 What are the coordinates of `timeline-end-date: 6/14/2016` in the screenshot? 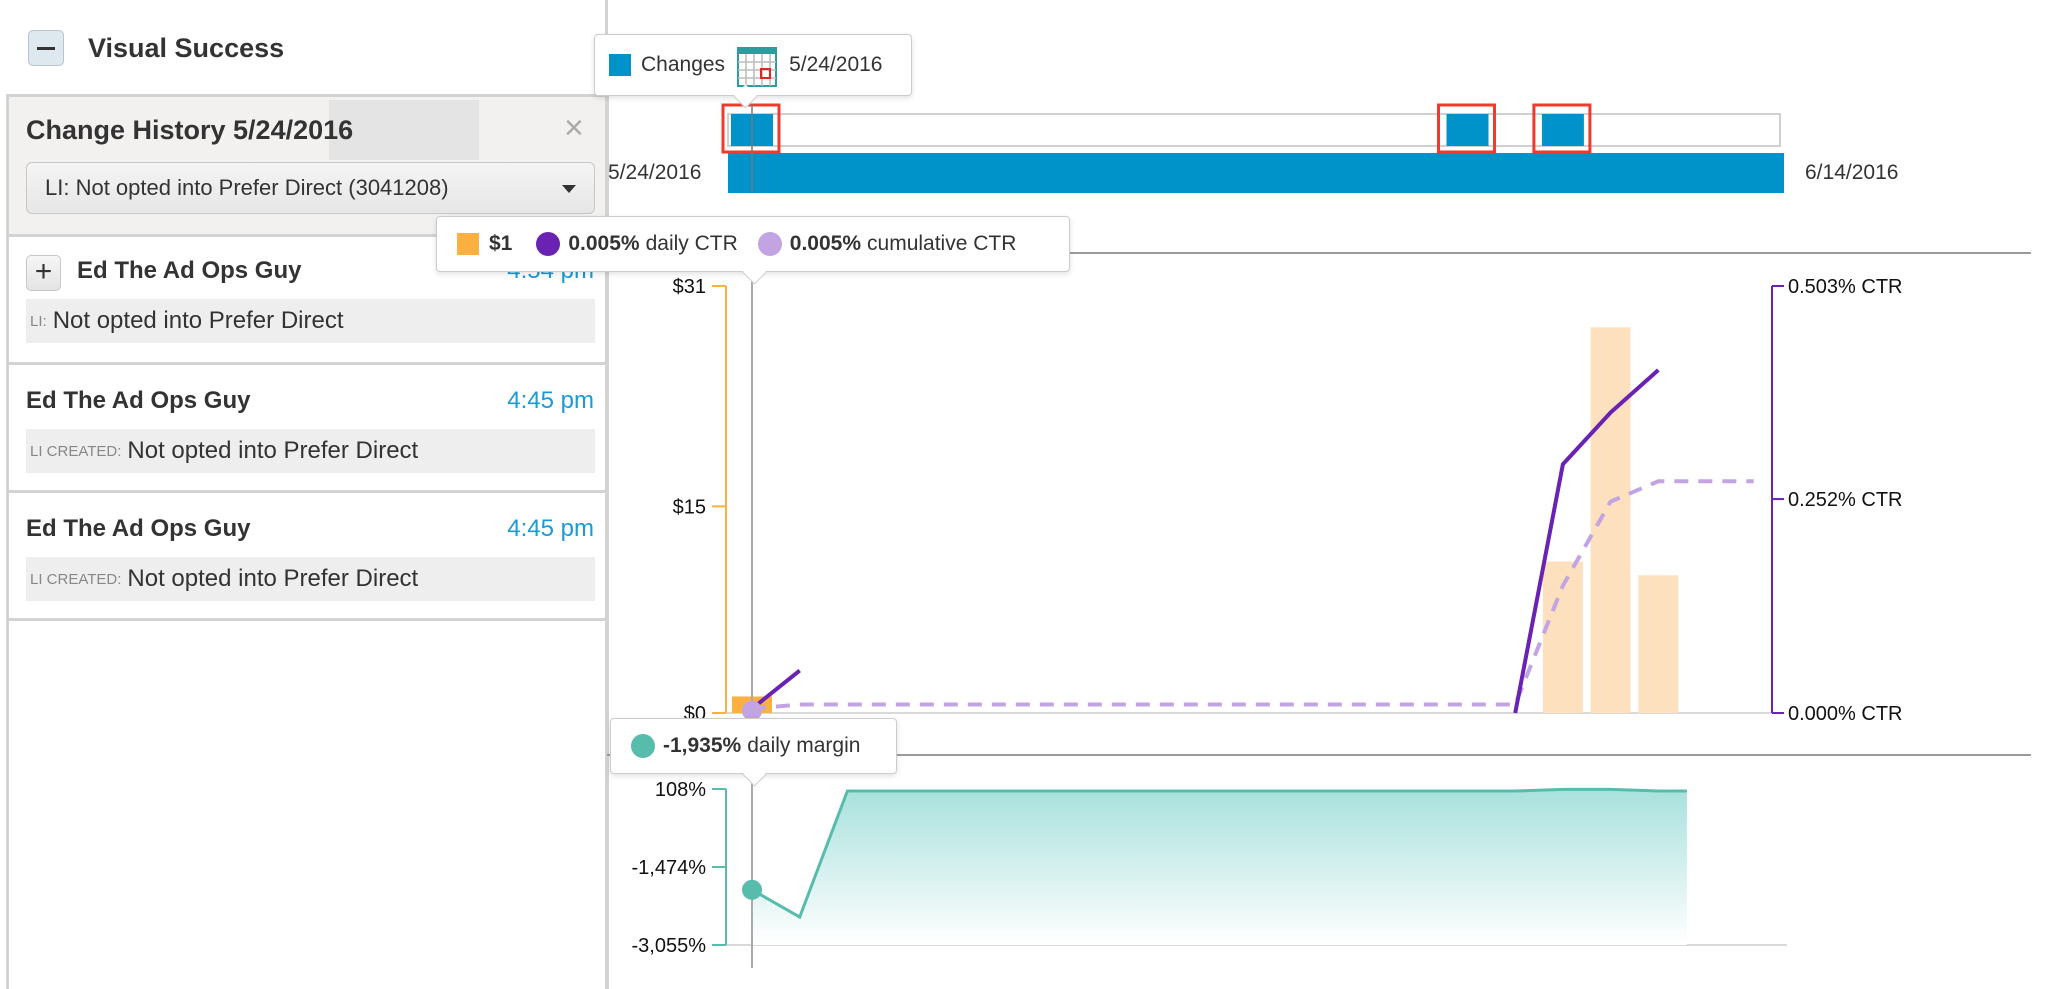 It's located at (1851, 172).